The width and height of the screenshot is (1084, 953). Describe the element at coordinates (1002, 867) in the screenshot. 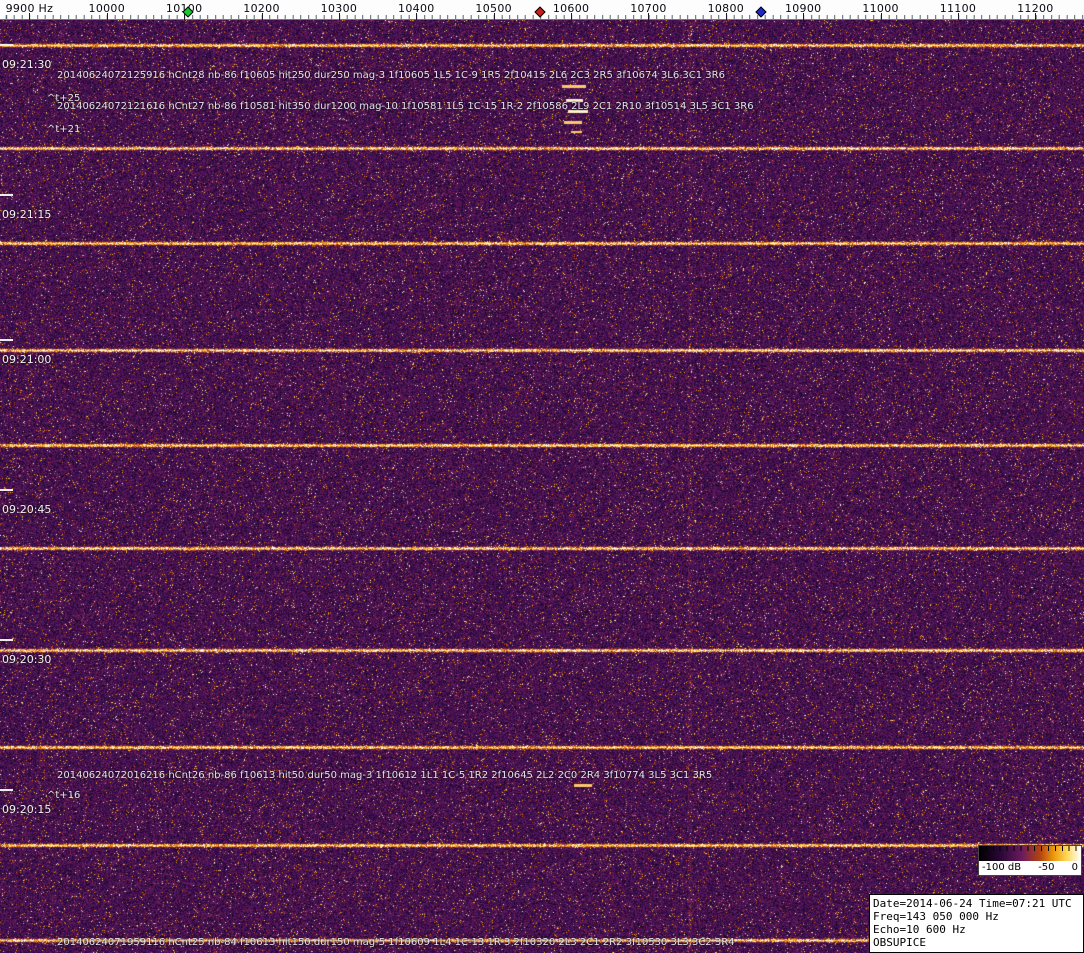

I see `colorbar-label-min: -100 dB` at that location.